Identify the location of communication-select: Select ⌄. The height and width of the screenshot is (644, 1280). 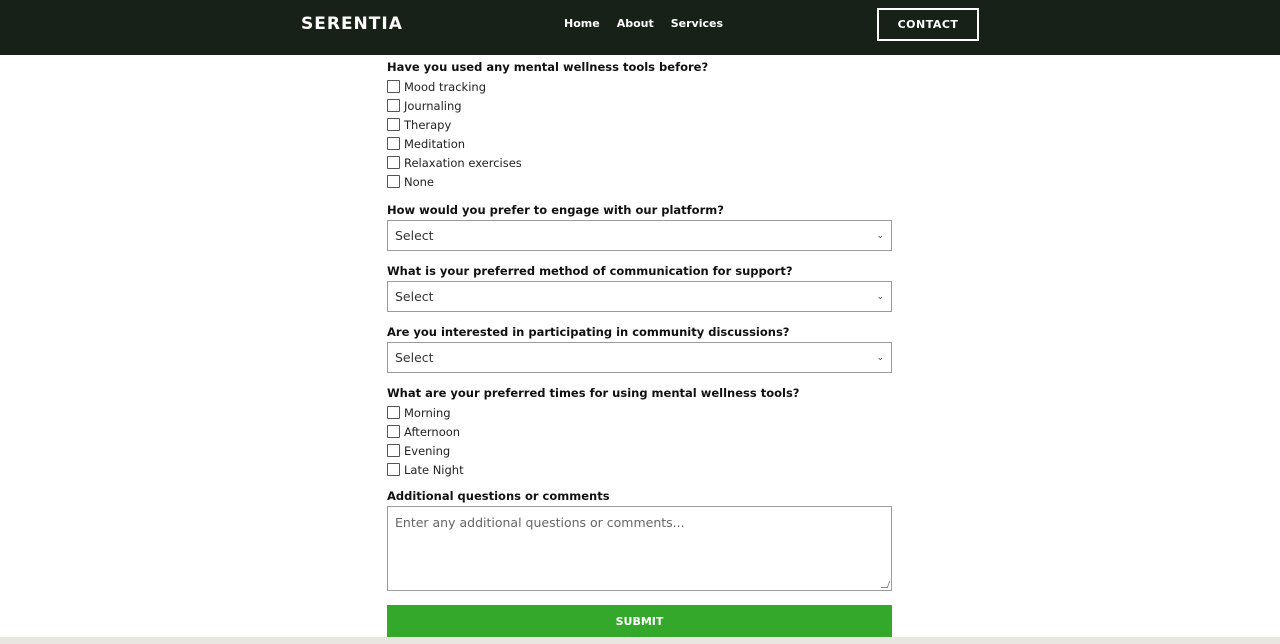
(639, 296).